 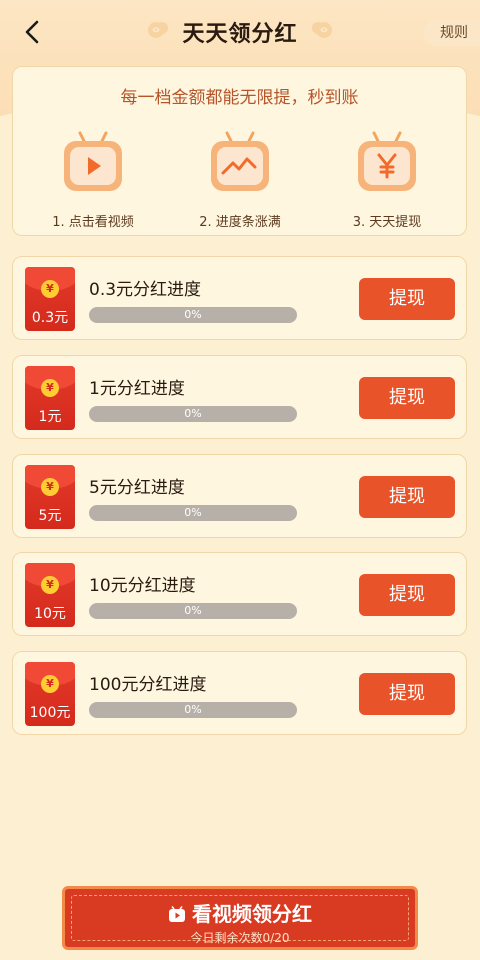 What do you see at coordinates (50, 595) in the screenshot?
I see `red-envelope-icon: ¥ 10元` at bounding box center [50, 595].